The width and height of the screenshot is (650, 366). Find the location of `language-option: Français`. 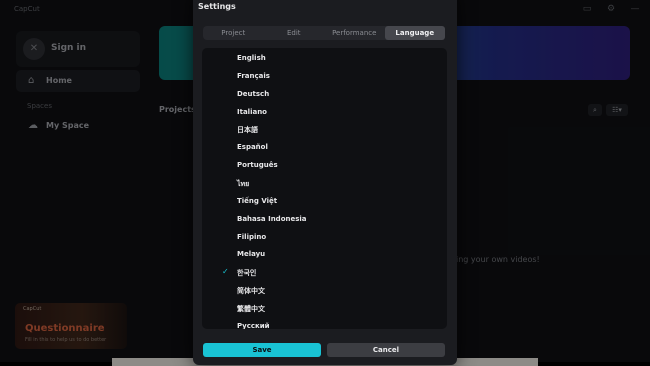

language-option: Français is located at coordinates (324, 77).